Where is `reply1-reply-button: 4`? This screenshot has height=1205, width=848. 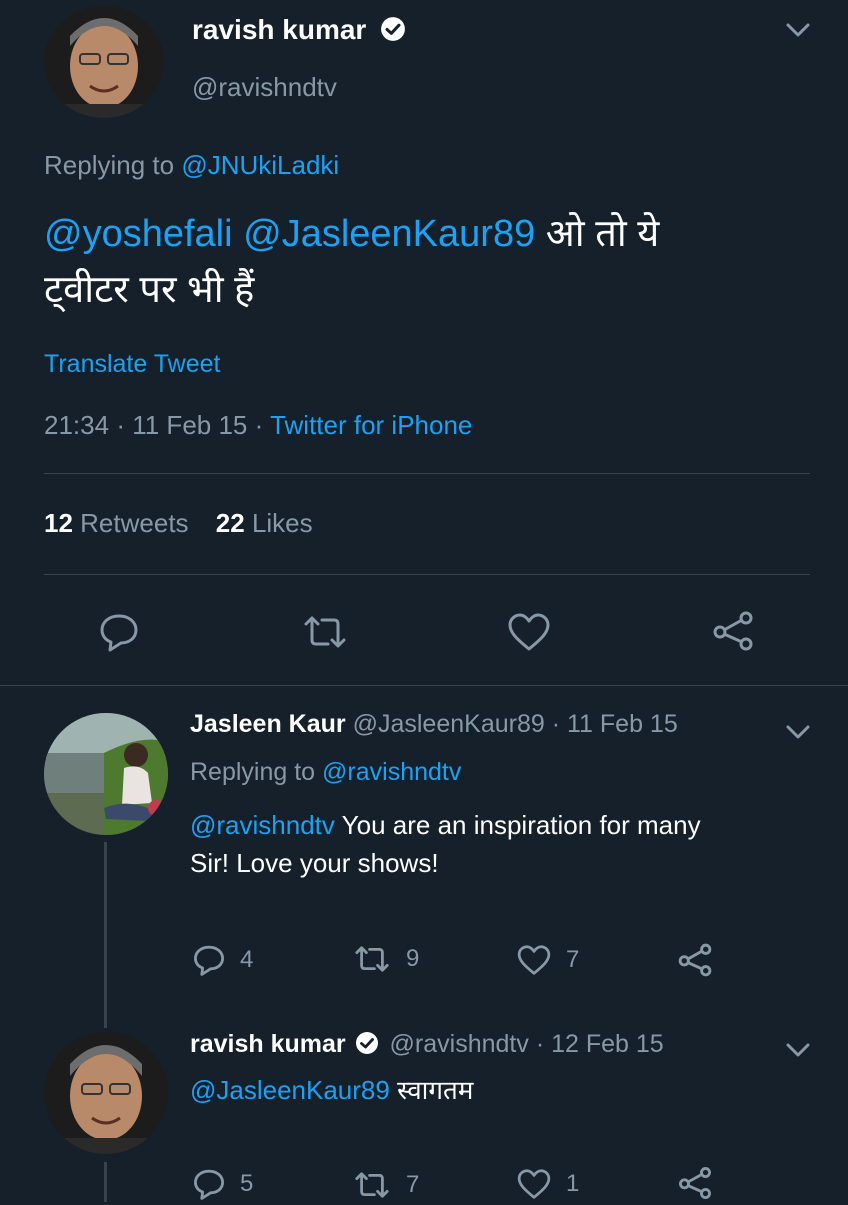 reply1-reply-button: 4 is located at coordinates (222, 960).